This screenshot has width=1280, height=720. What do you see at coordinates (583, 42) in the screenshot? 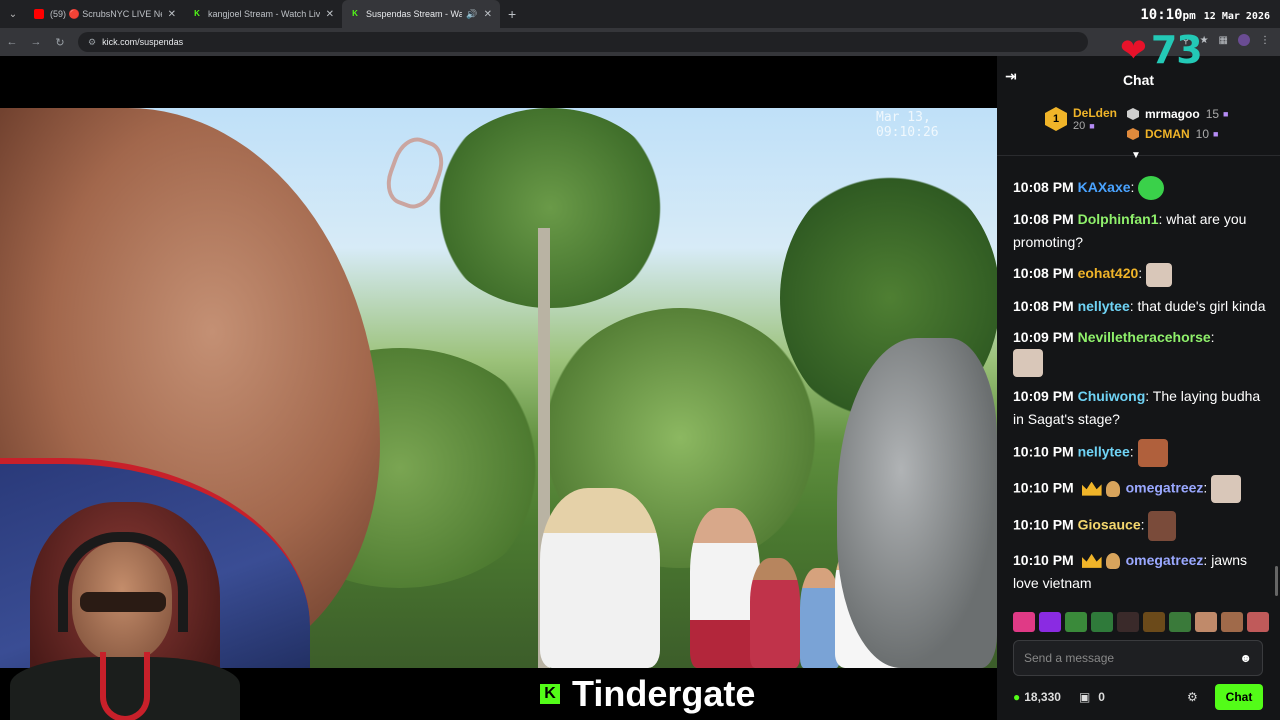
I see `url-input: ⚙ kick.com/suspendas` at bounding box center [583, 42].